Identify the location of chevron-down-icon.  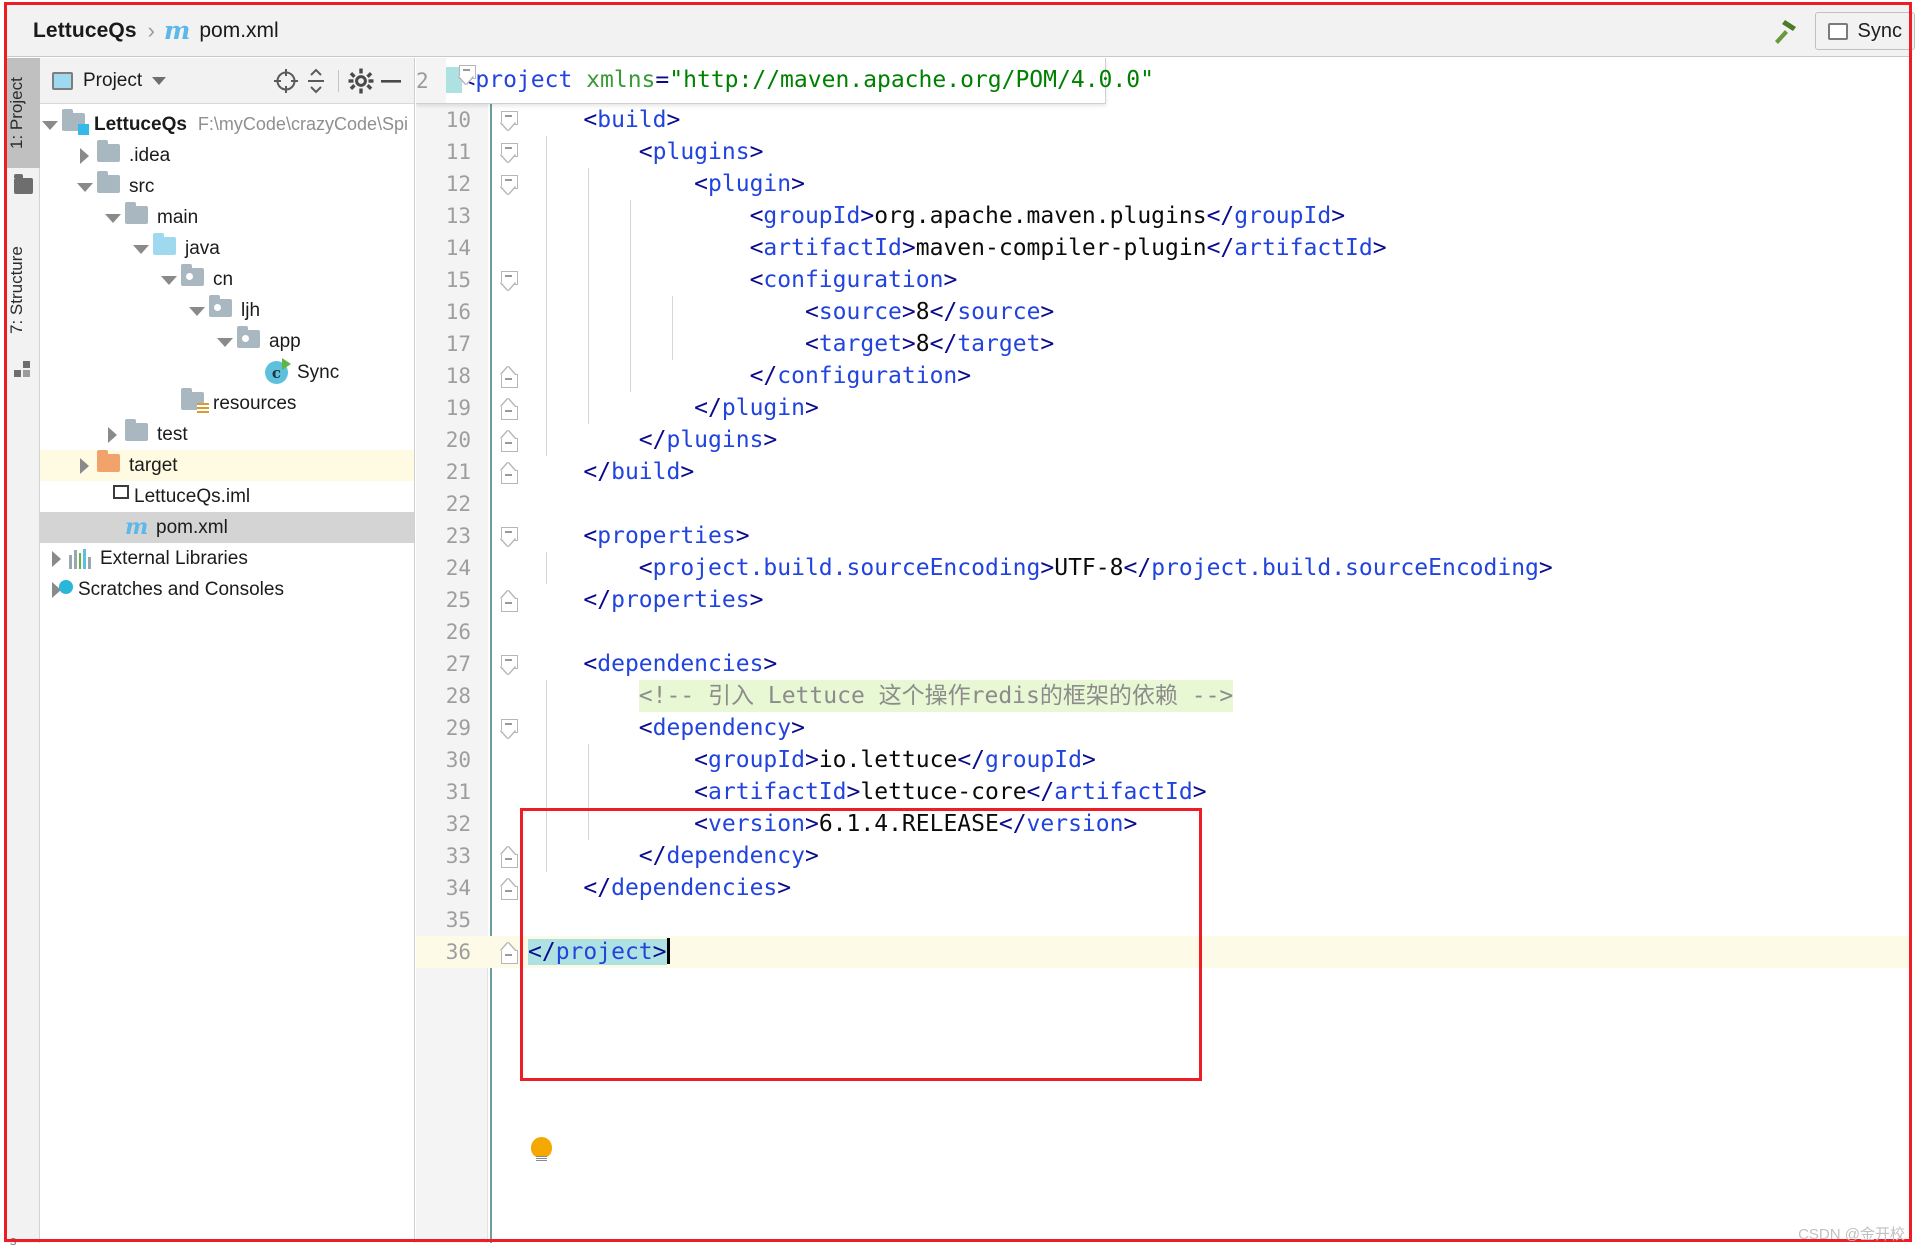
(159, 80).